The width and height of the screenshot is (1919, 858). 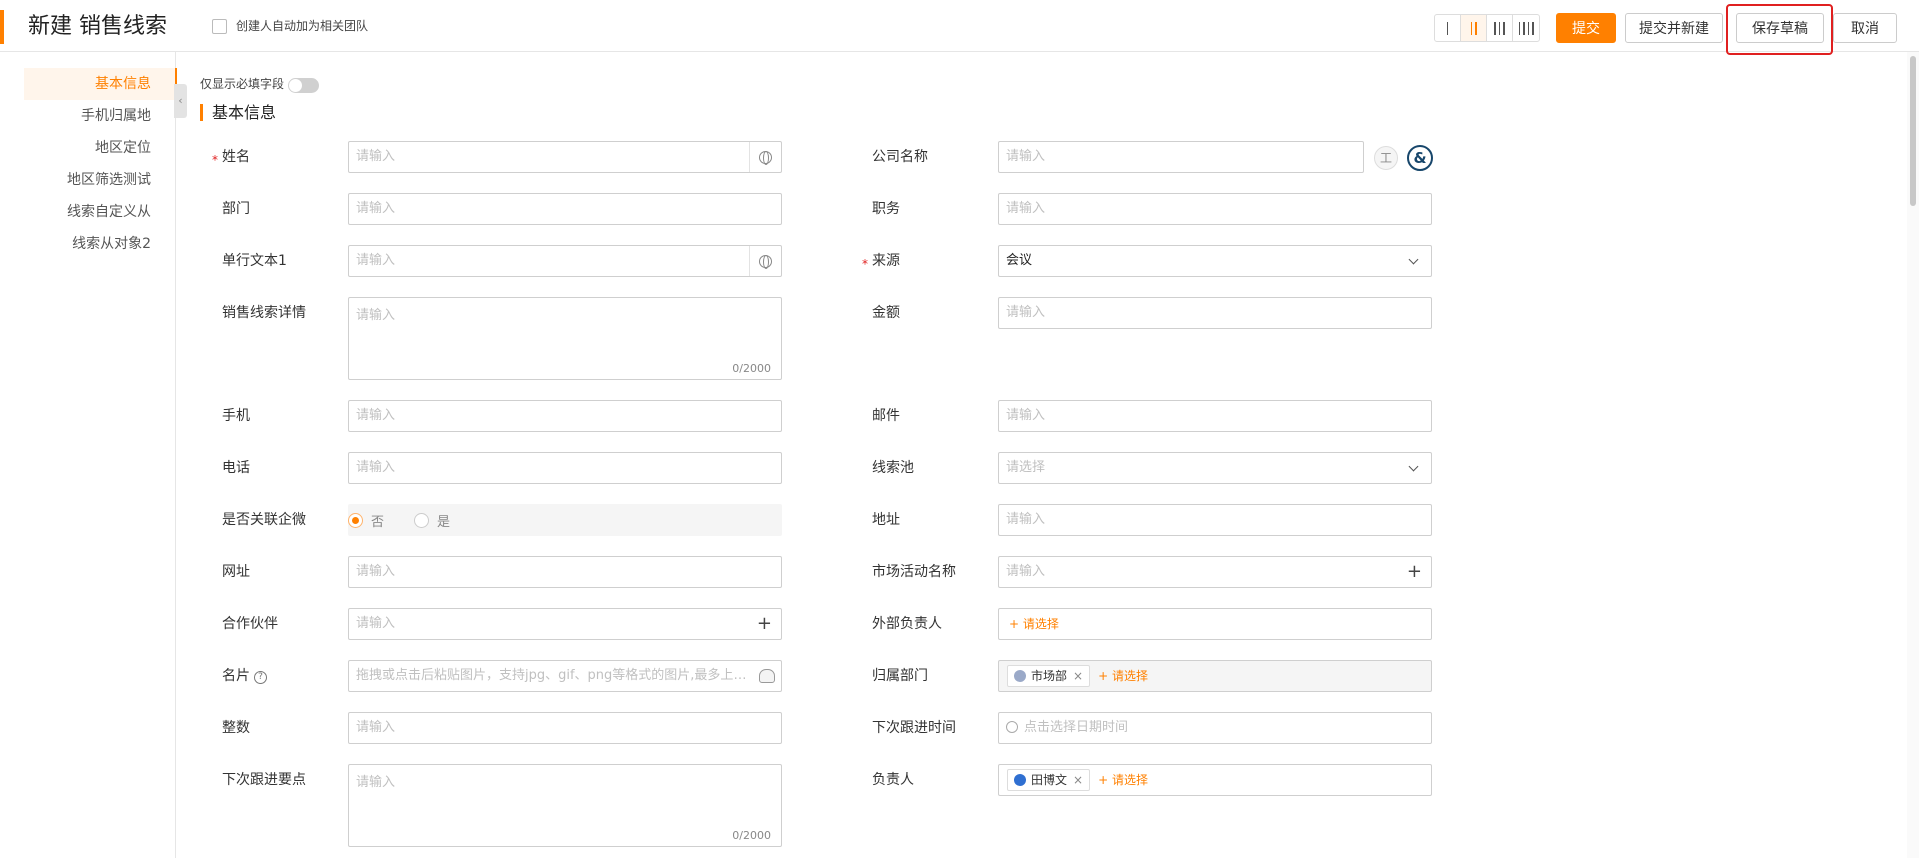 I want to click on brand-logo-icon: &, so click(x=1420, y=158).